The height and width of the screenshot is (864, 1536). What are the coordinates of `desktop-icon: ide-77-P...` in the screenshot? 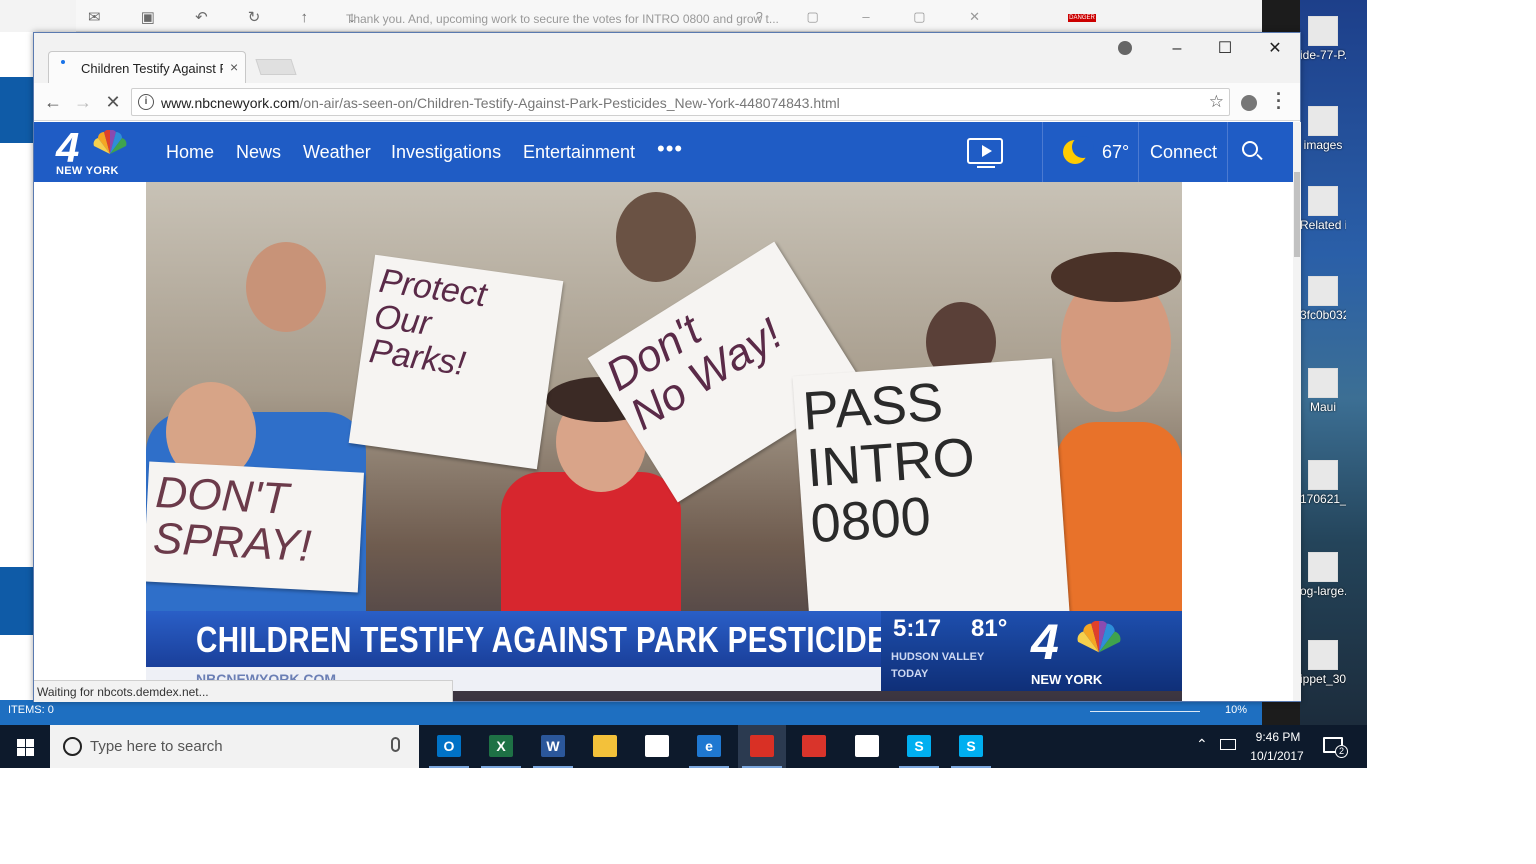 It's located at (1323, 39).